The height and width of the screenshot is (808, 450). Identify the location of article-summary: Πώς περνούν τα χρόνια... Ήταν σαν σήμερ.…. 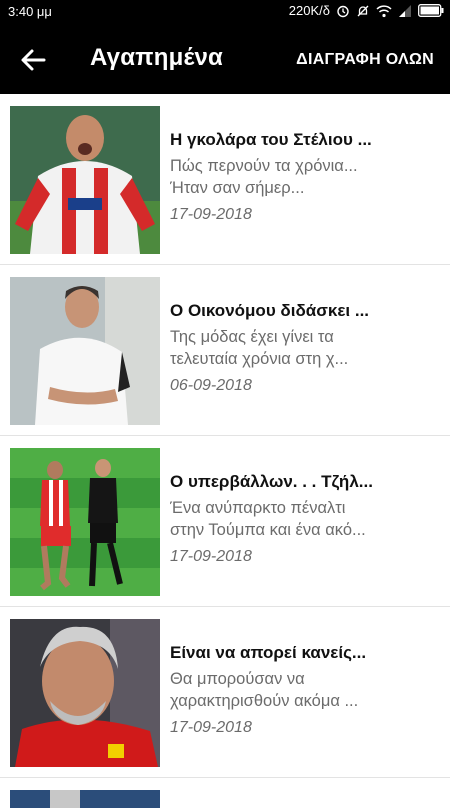
(264, 177).